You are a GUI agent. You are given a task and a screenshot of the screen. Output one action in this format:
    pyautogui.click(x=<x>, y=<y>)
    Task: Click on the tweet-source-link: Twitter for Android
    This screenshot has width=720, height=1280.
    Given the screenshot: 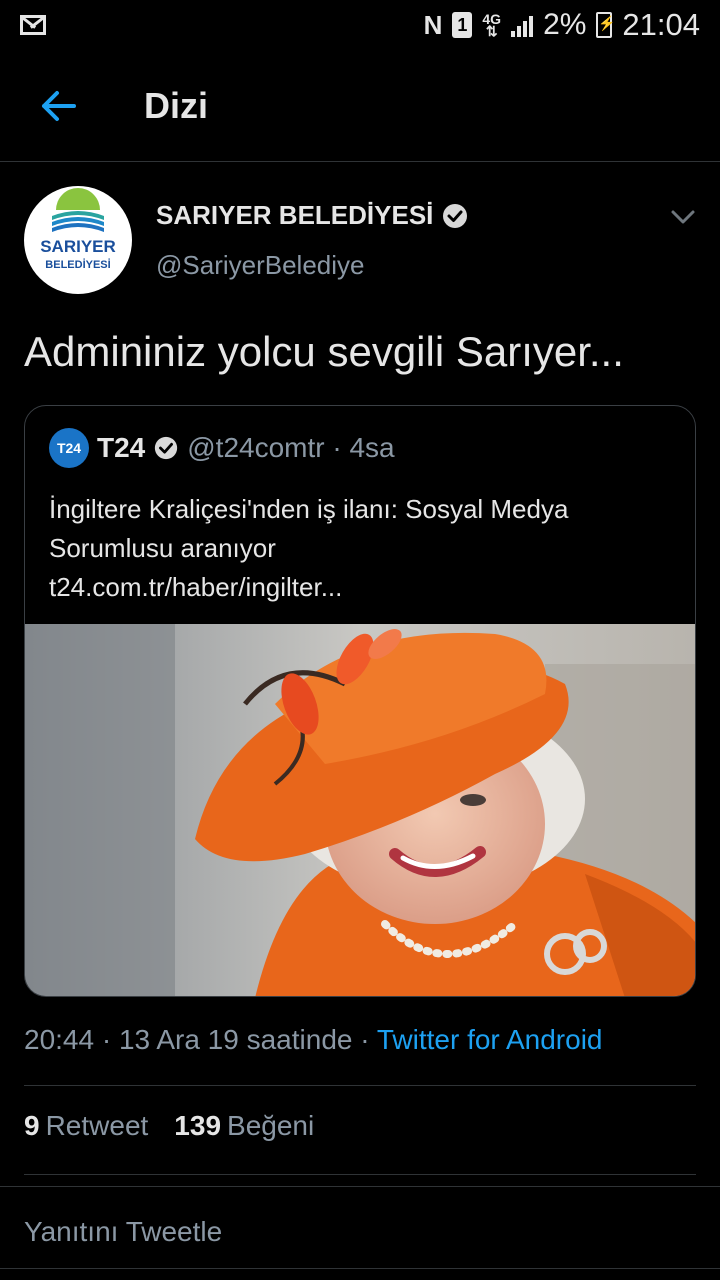 What is the action you would take?
    pyautogui.click(x=490, y=1039)
    